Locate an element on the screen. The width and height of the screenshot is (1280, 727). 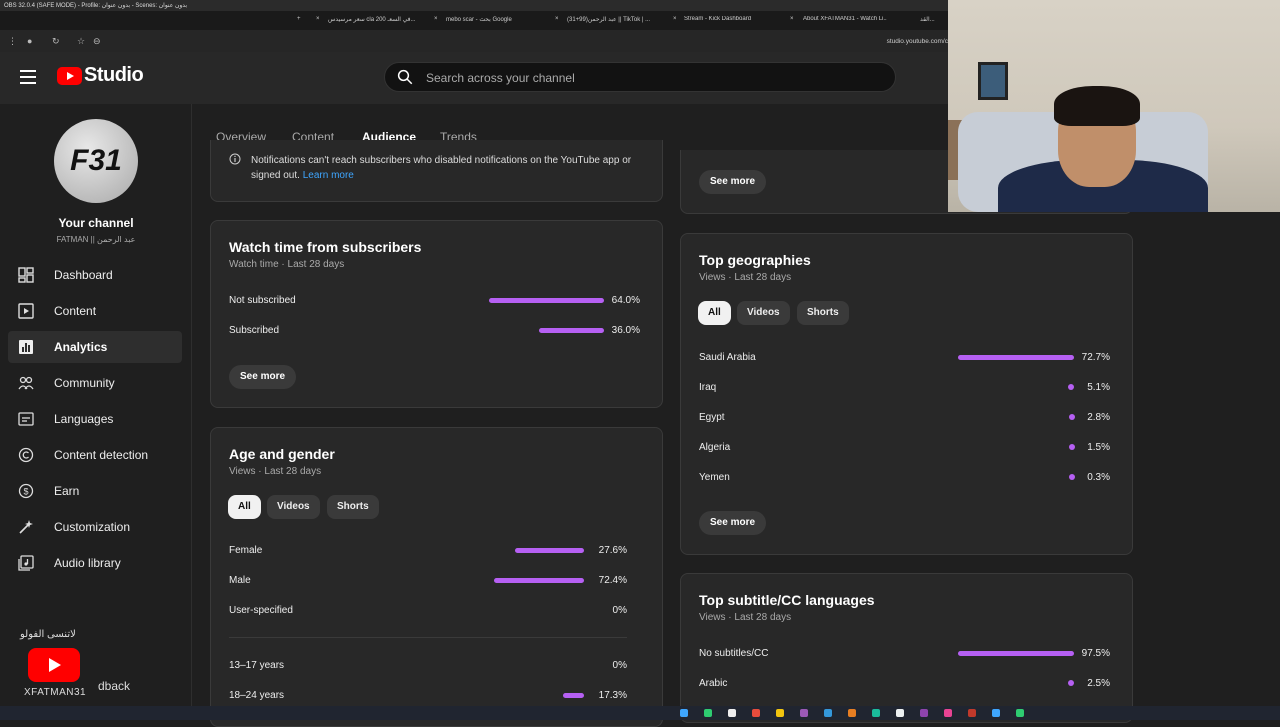
overlay-sticker-name: XFATMAN31 is located at coordinates (55, 692).